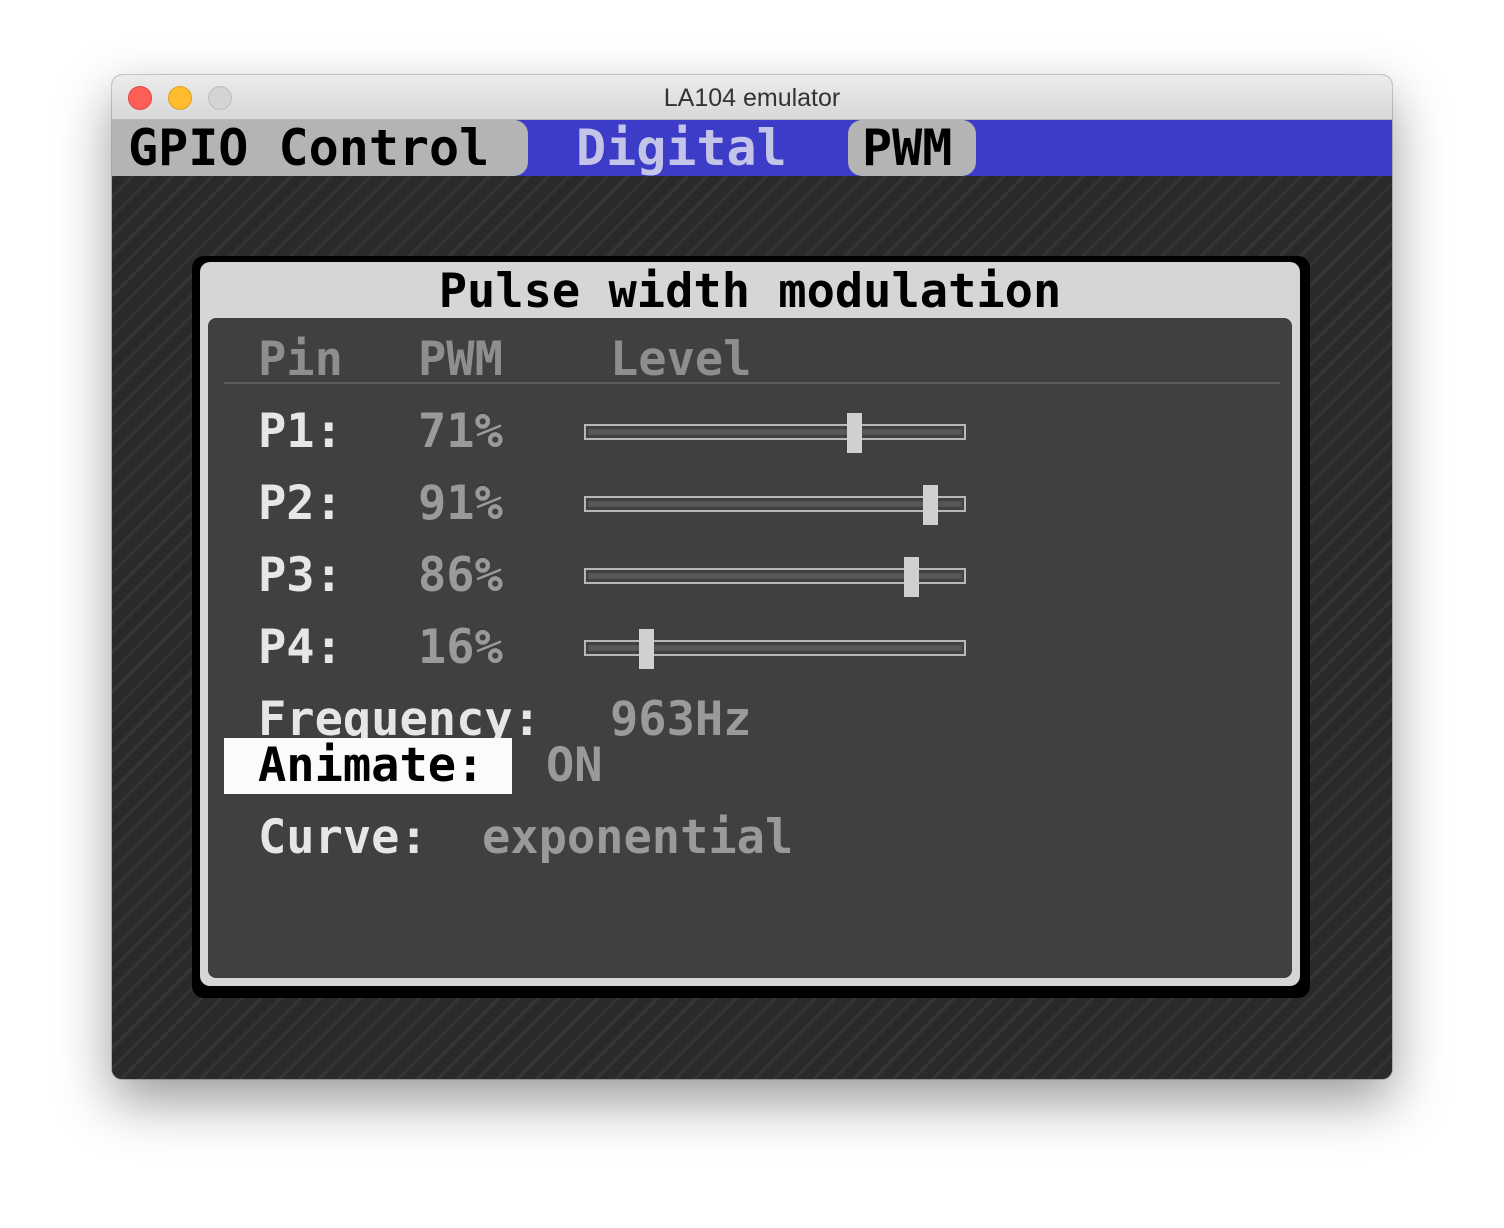 The image size is (1504, 1228). What do you see at coordinates (460, 504) in the screenshot?
I see `pwm-value-p2: 91%` at bounding box center [460, 504].